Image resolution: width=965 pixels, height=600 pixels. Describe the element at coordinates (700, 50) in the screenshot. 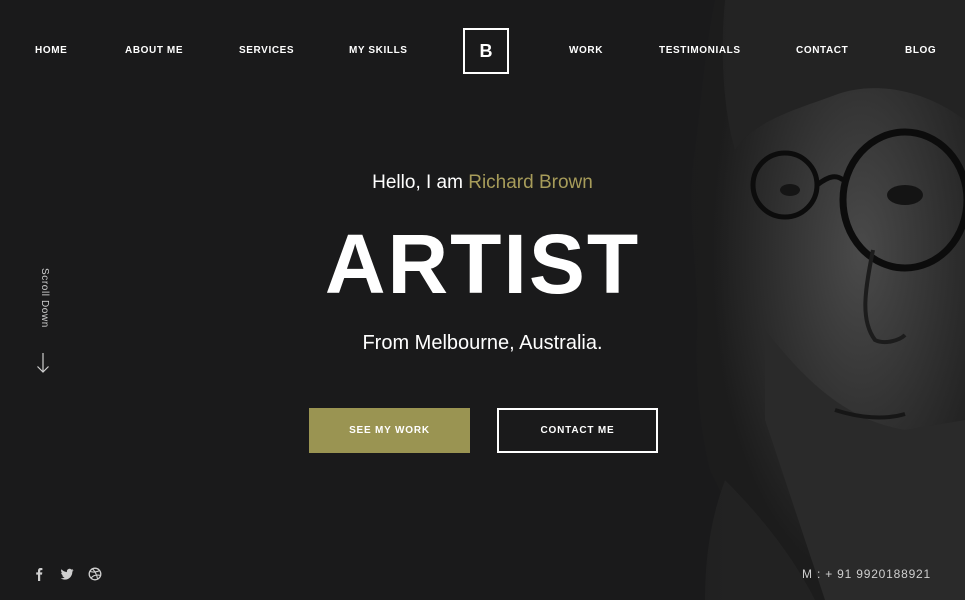

I see `nav-item-testimonials: TESTIMONIALS` at that location.